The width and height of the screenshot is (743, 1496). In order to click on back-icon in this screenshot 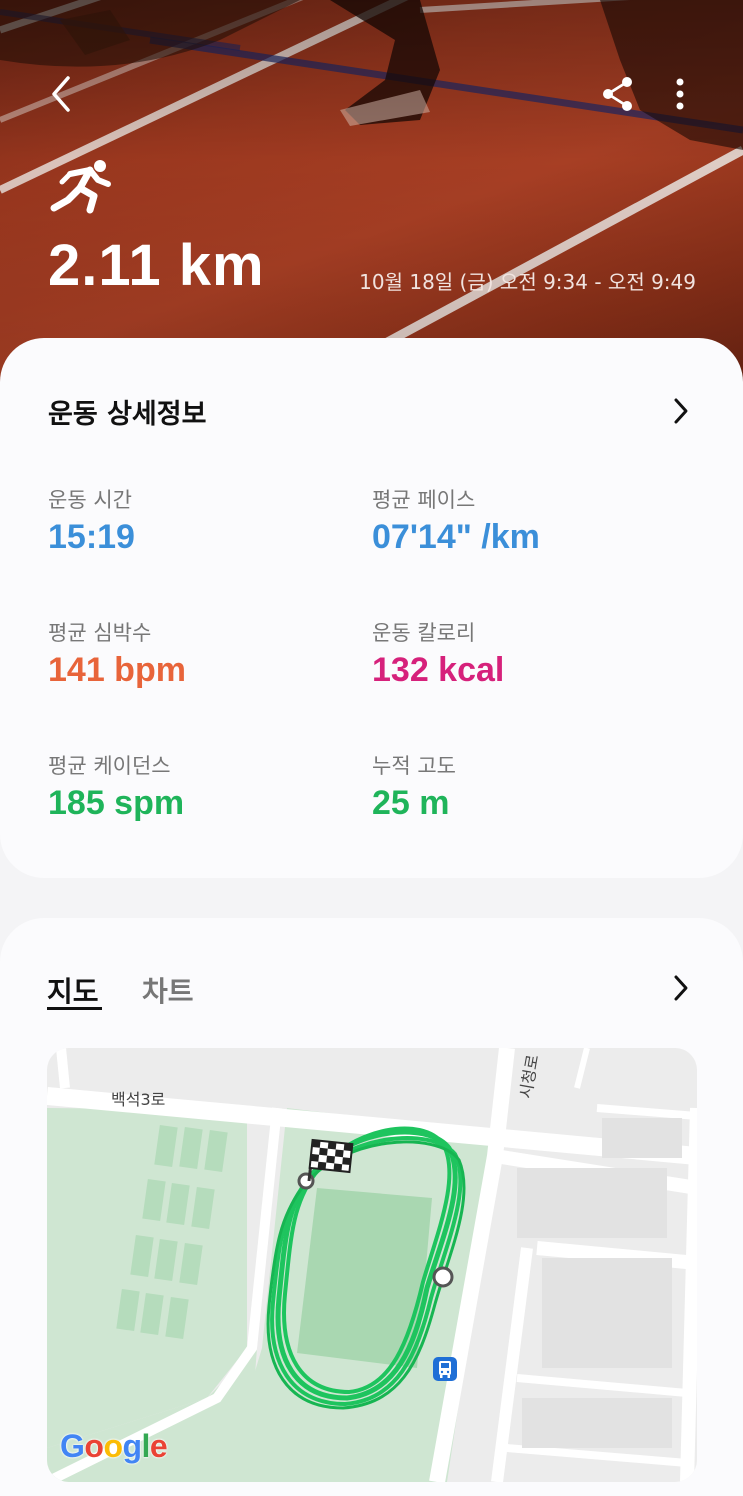, I will do `click(61, 94)`.